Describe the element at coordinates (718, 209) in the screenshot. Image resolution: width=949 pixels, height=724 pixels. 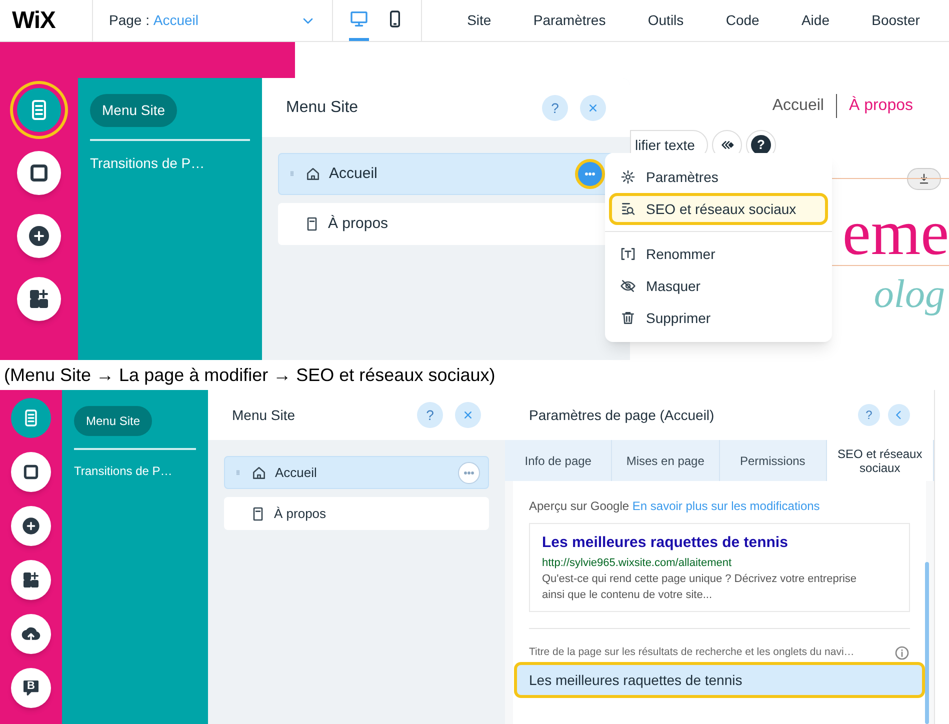
I see `menu-item: SEO et réseaux sociaux` at that location.